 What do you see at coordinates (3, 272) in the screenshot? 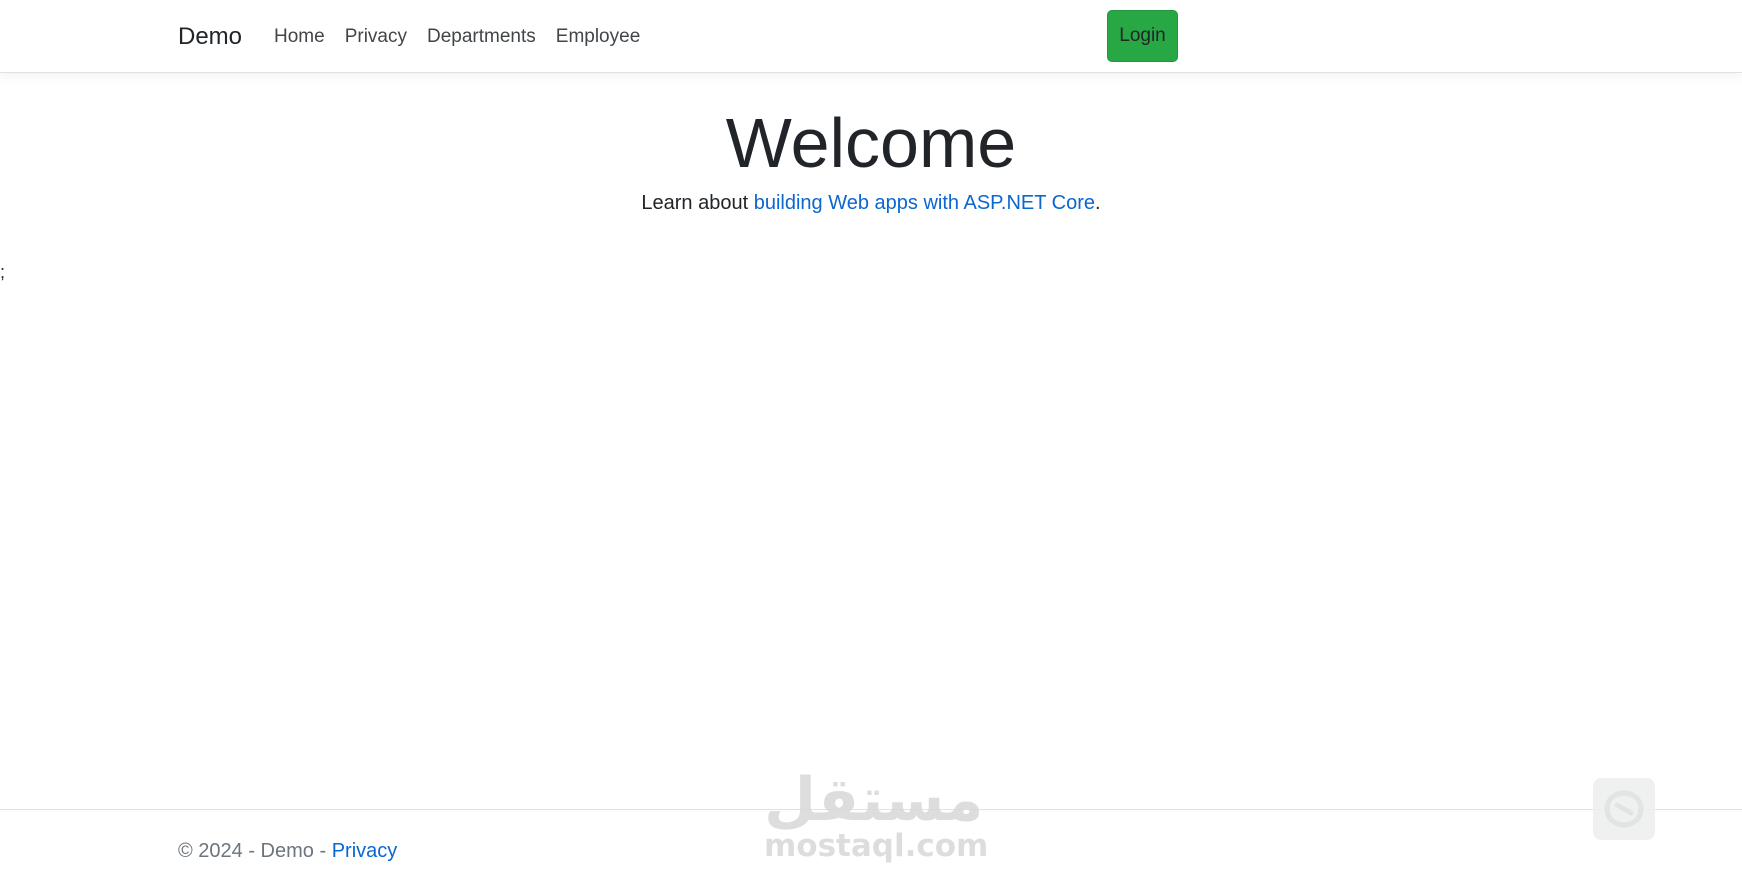
I see `stray-text: ;` at bounding box center [3, 272].